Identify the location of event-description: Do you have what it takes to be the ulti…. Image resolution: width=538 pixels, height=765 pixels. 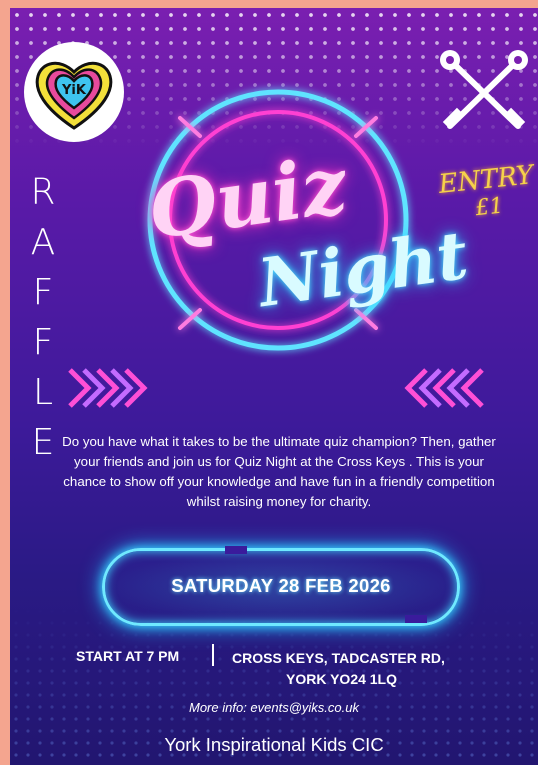
(279, 471).